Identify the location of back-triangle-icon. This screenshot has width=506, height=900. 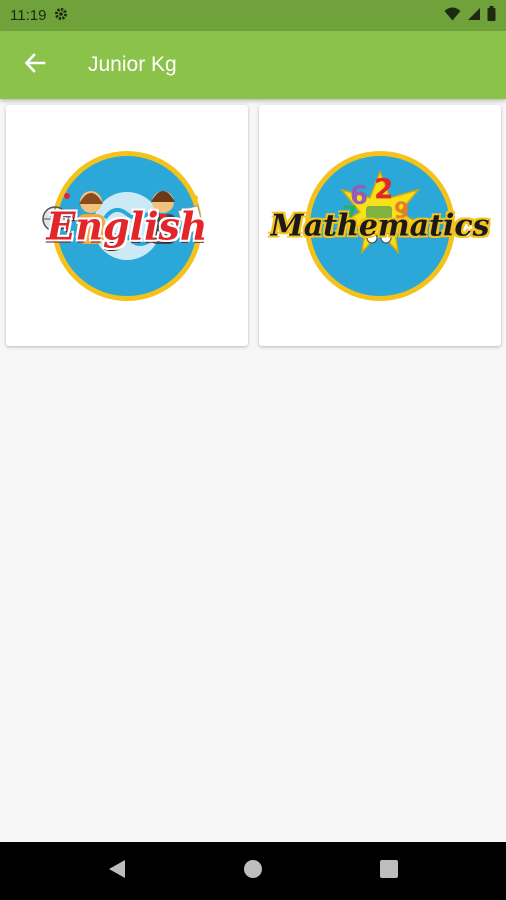
(117, 871).